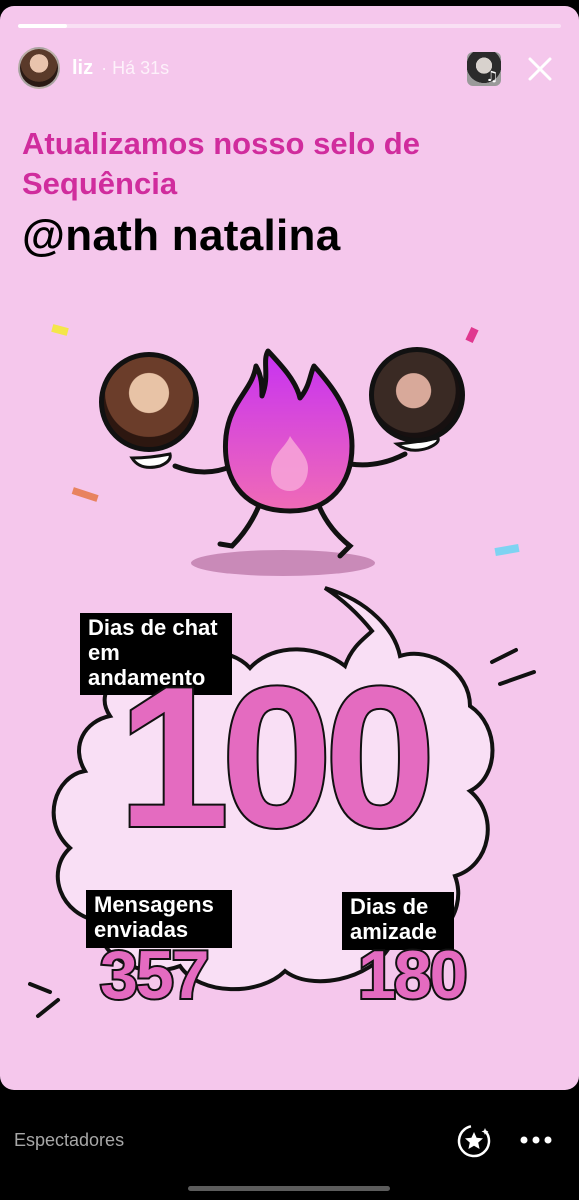 The height and width of the screenshot is (1200, 579). I want to click on close-icon, so click(540, 69).